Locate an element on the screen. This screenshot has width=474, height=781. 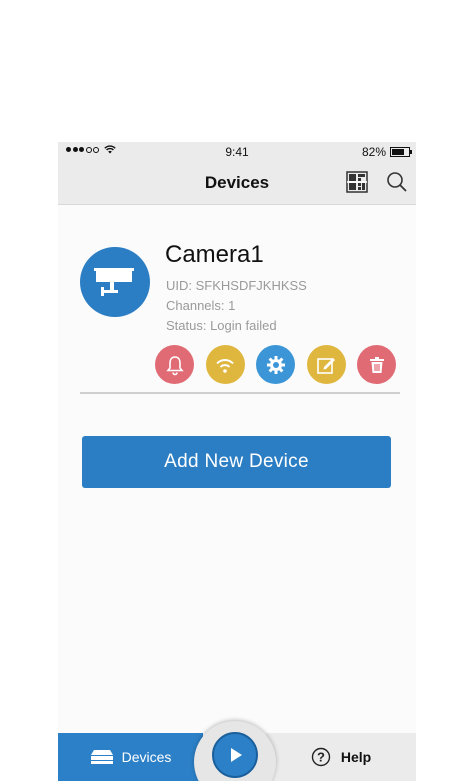
battery-icon is located at coordinates (401, 152).